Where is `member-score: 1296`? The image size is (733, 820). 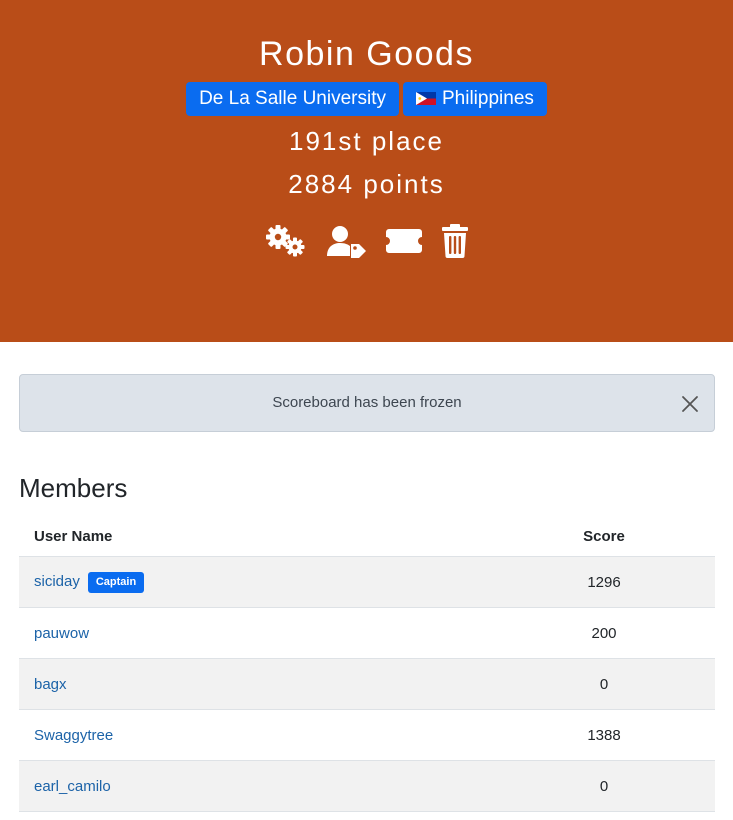
member-score: 1296 is located at coordinates (604, 582).